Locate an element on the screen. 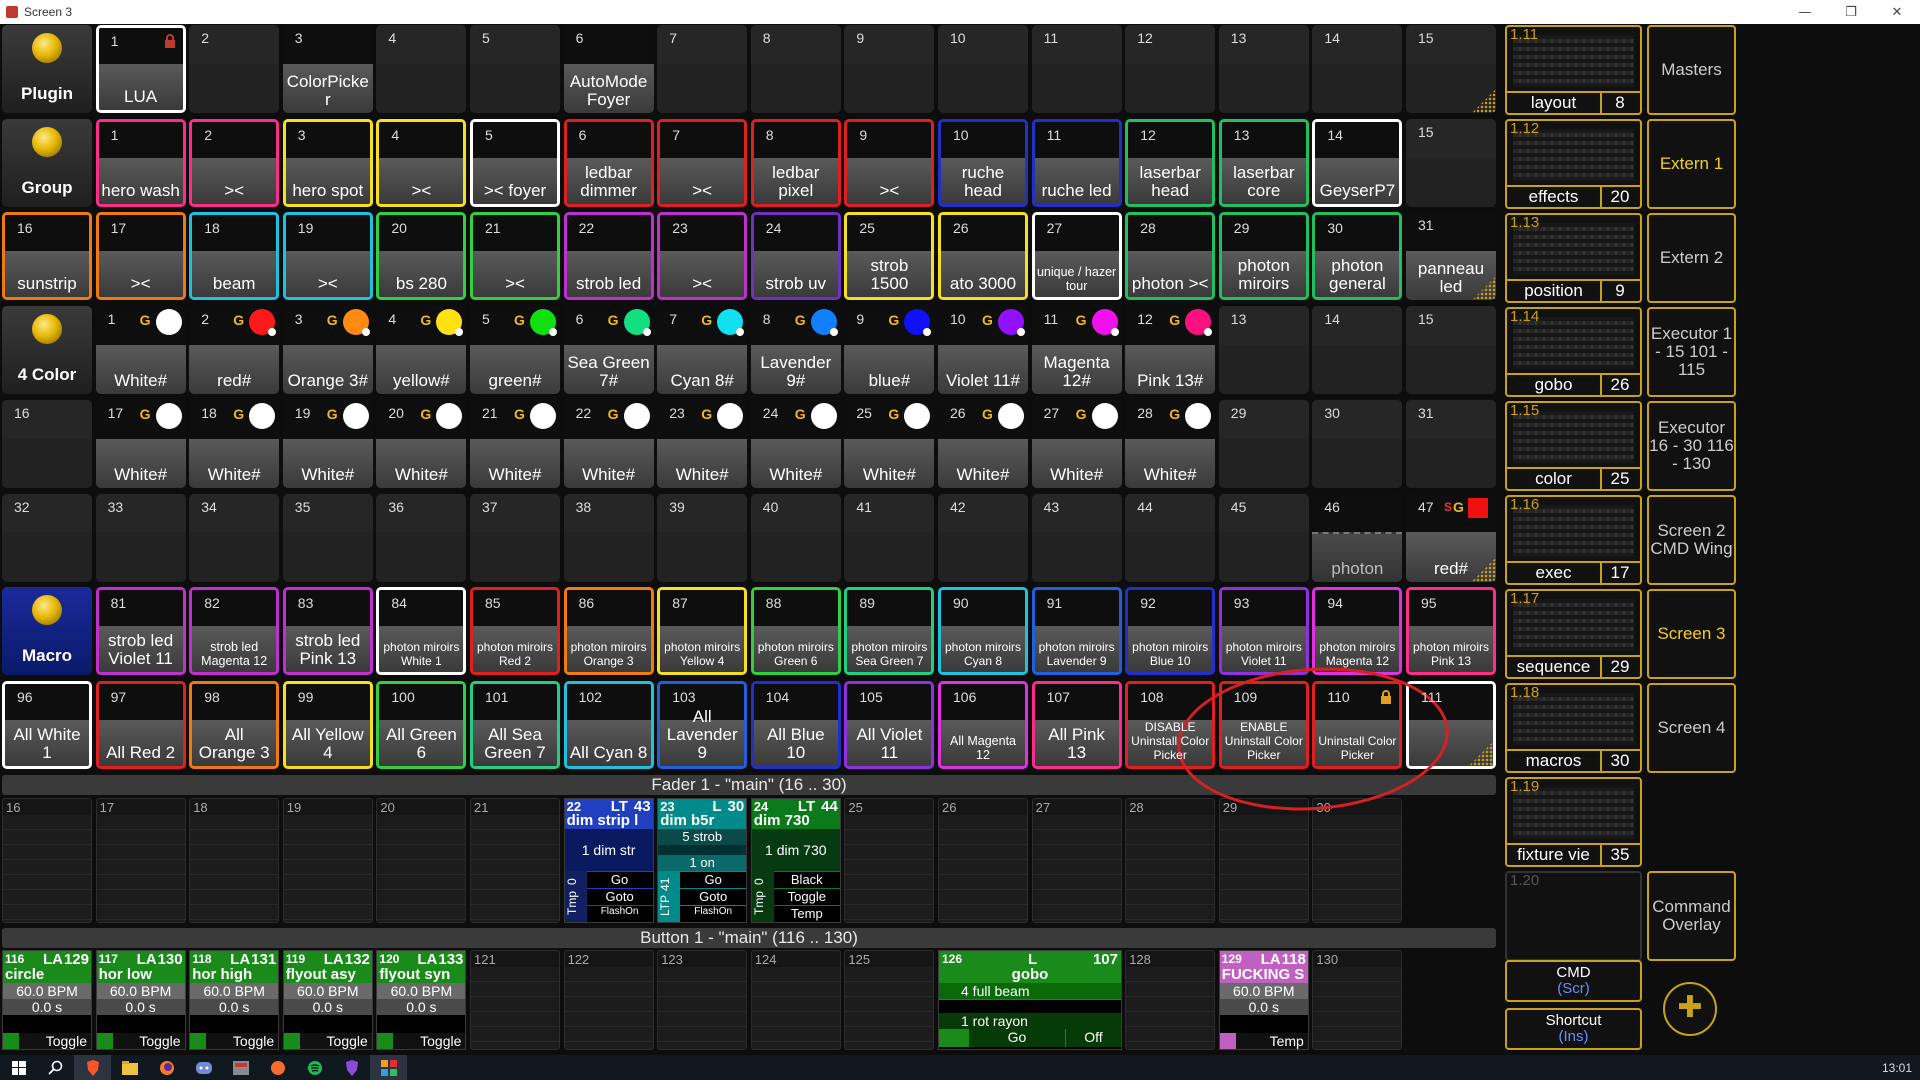 This screenshot has height=1080, width=1920. pool-cell: 22 G White# is located at coordinates (608, 443).